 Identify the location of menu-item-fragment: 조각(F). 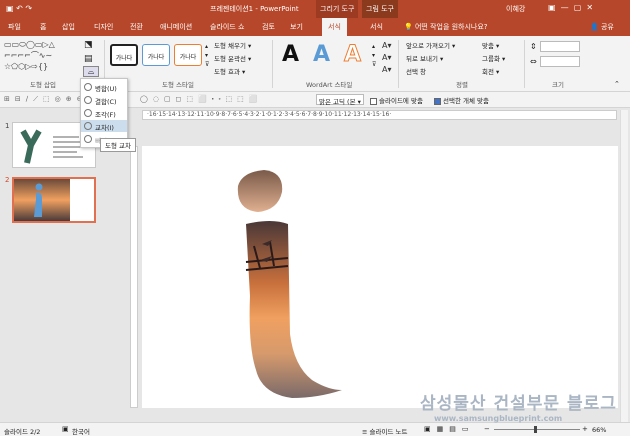
(104, 113).